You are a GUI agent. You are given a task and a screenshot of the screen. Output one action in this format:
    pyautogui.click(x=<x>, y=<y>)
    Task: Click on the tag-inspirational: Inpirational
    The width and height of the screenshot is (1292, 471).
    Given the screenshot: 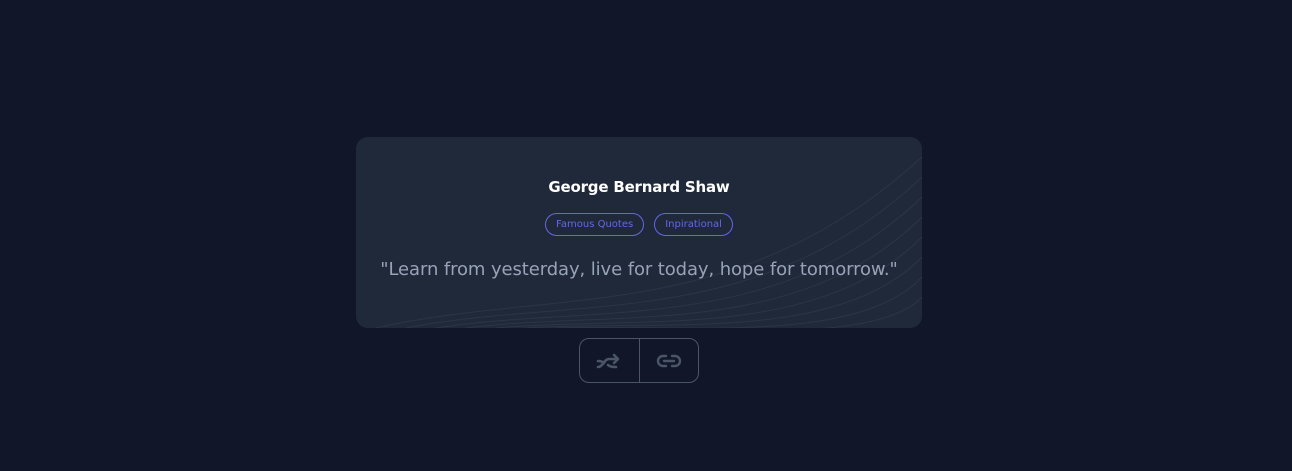 What is the action you would take?
    pyautogui.click(x=693, y=224)
    